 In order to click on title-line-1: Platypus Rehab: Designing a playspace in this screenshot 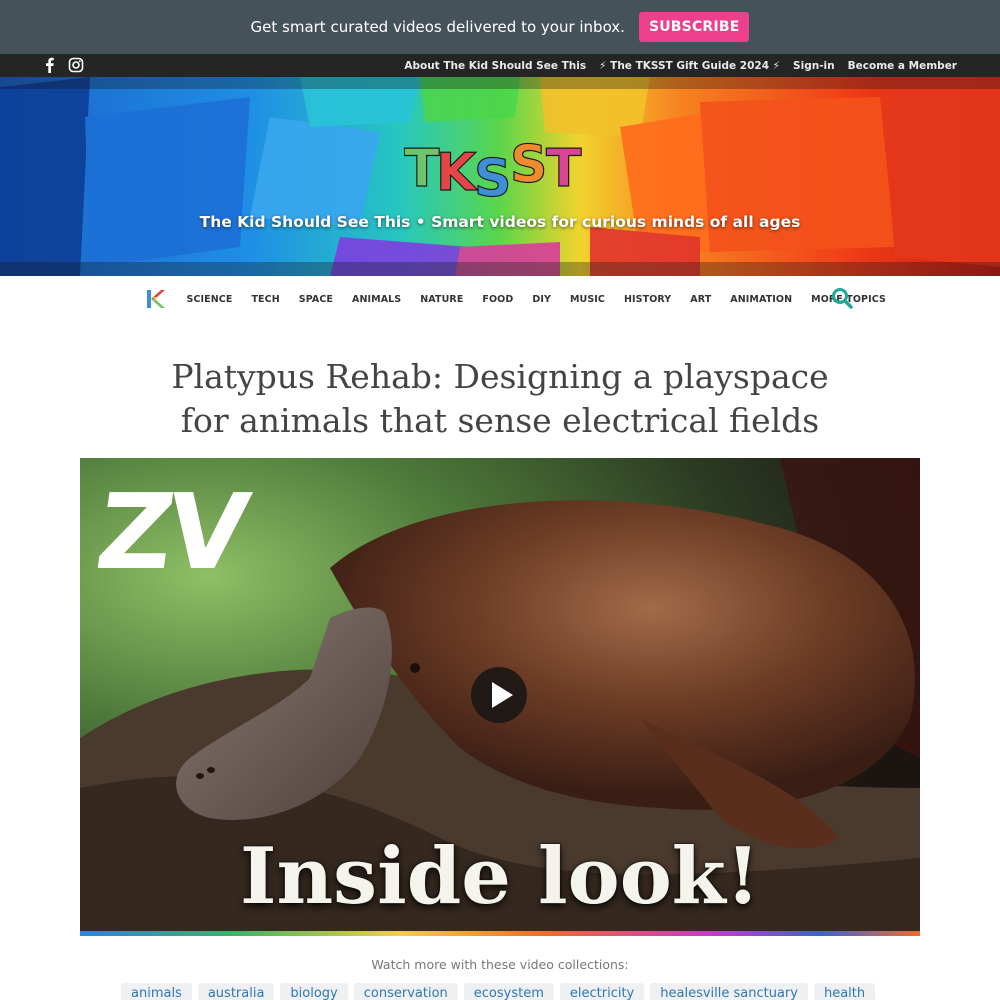, I will do `click(500, 376)`.